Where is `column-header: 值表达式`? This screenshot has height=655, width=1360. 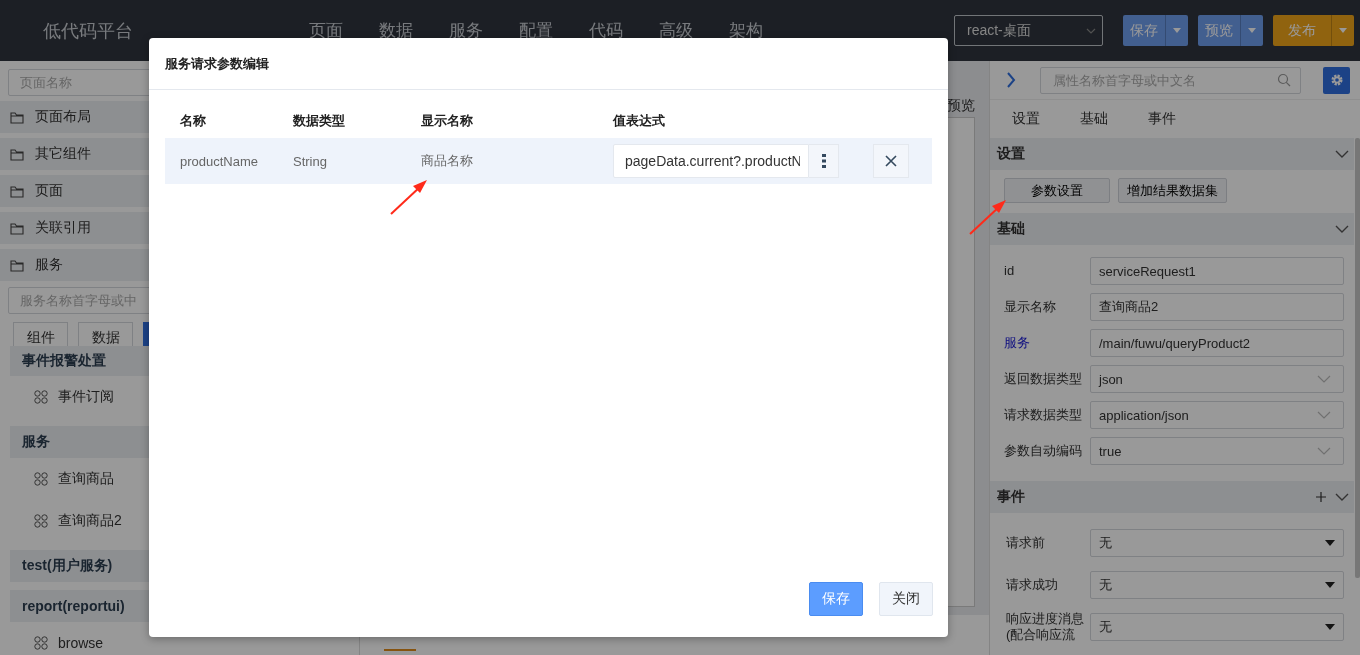 column-header: 值表达式 is located at coordinates (639, 121).